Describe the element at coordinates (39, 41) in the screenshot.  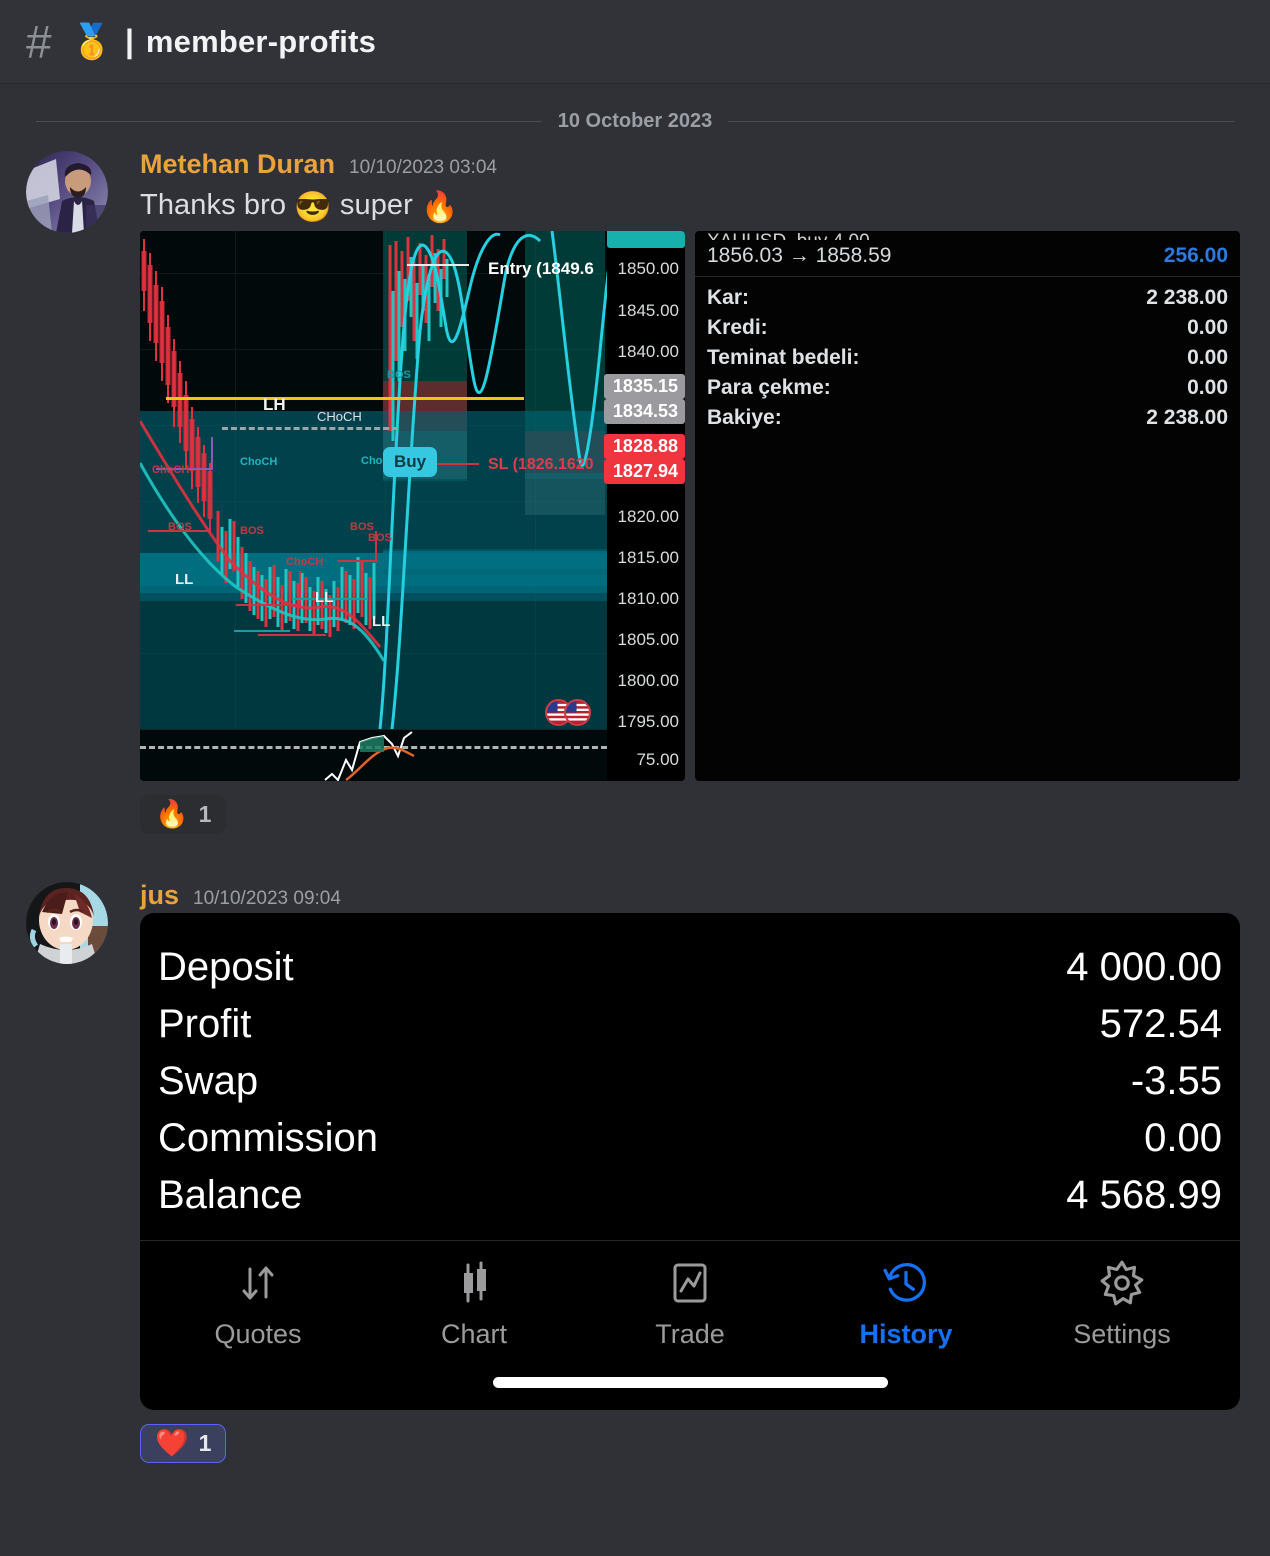
I see `hash-icon: #` at that location.